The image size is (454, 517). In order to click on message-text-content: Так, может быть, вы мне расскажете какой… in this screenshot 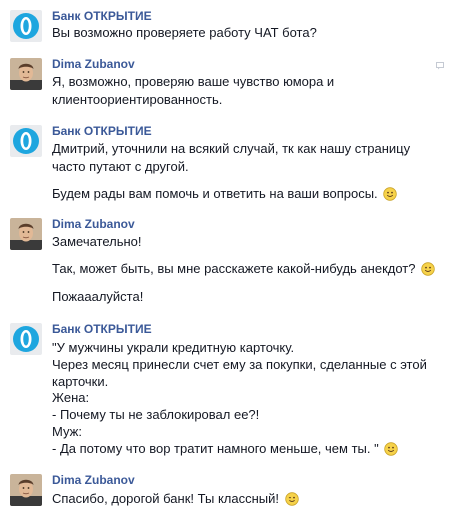, I will do `click(234, 268)`.